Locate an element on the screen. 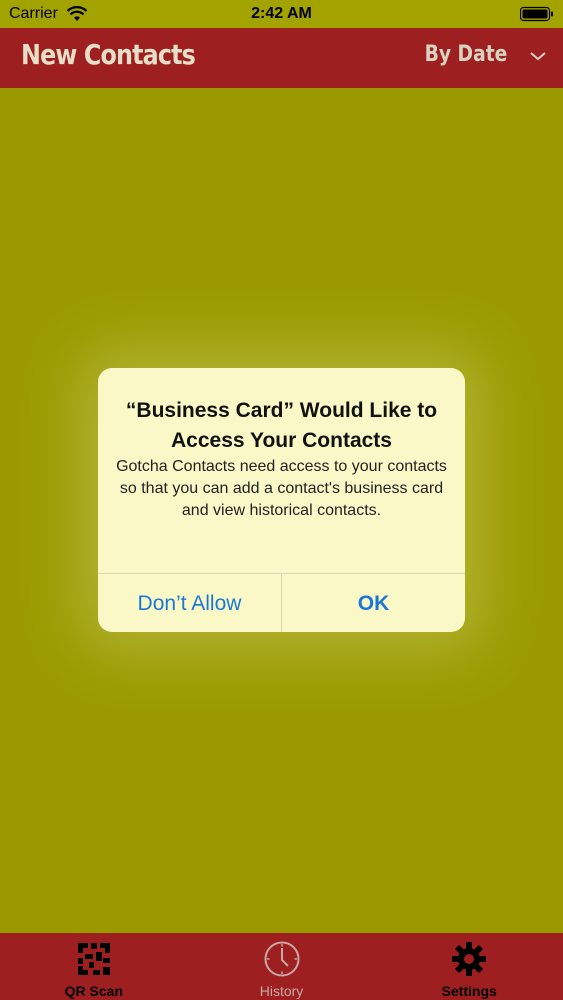  chevron-down-icon is located at coordinates (538, 56).